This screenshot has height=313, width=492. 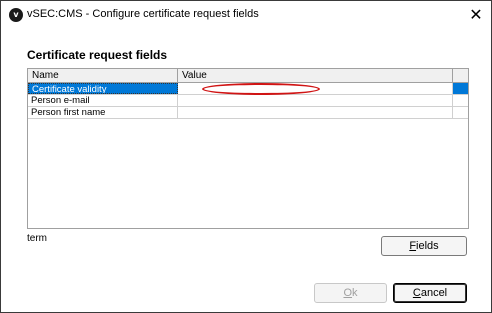 I want to click on column-header-name: Name, so click(x=103, y=76).